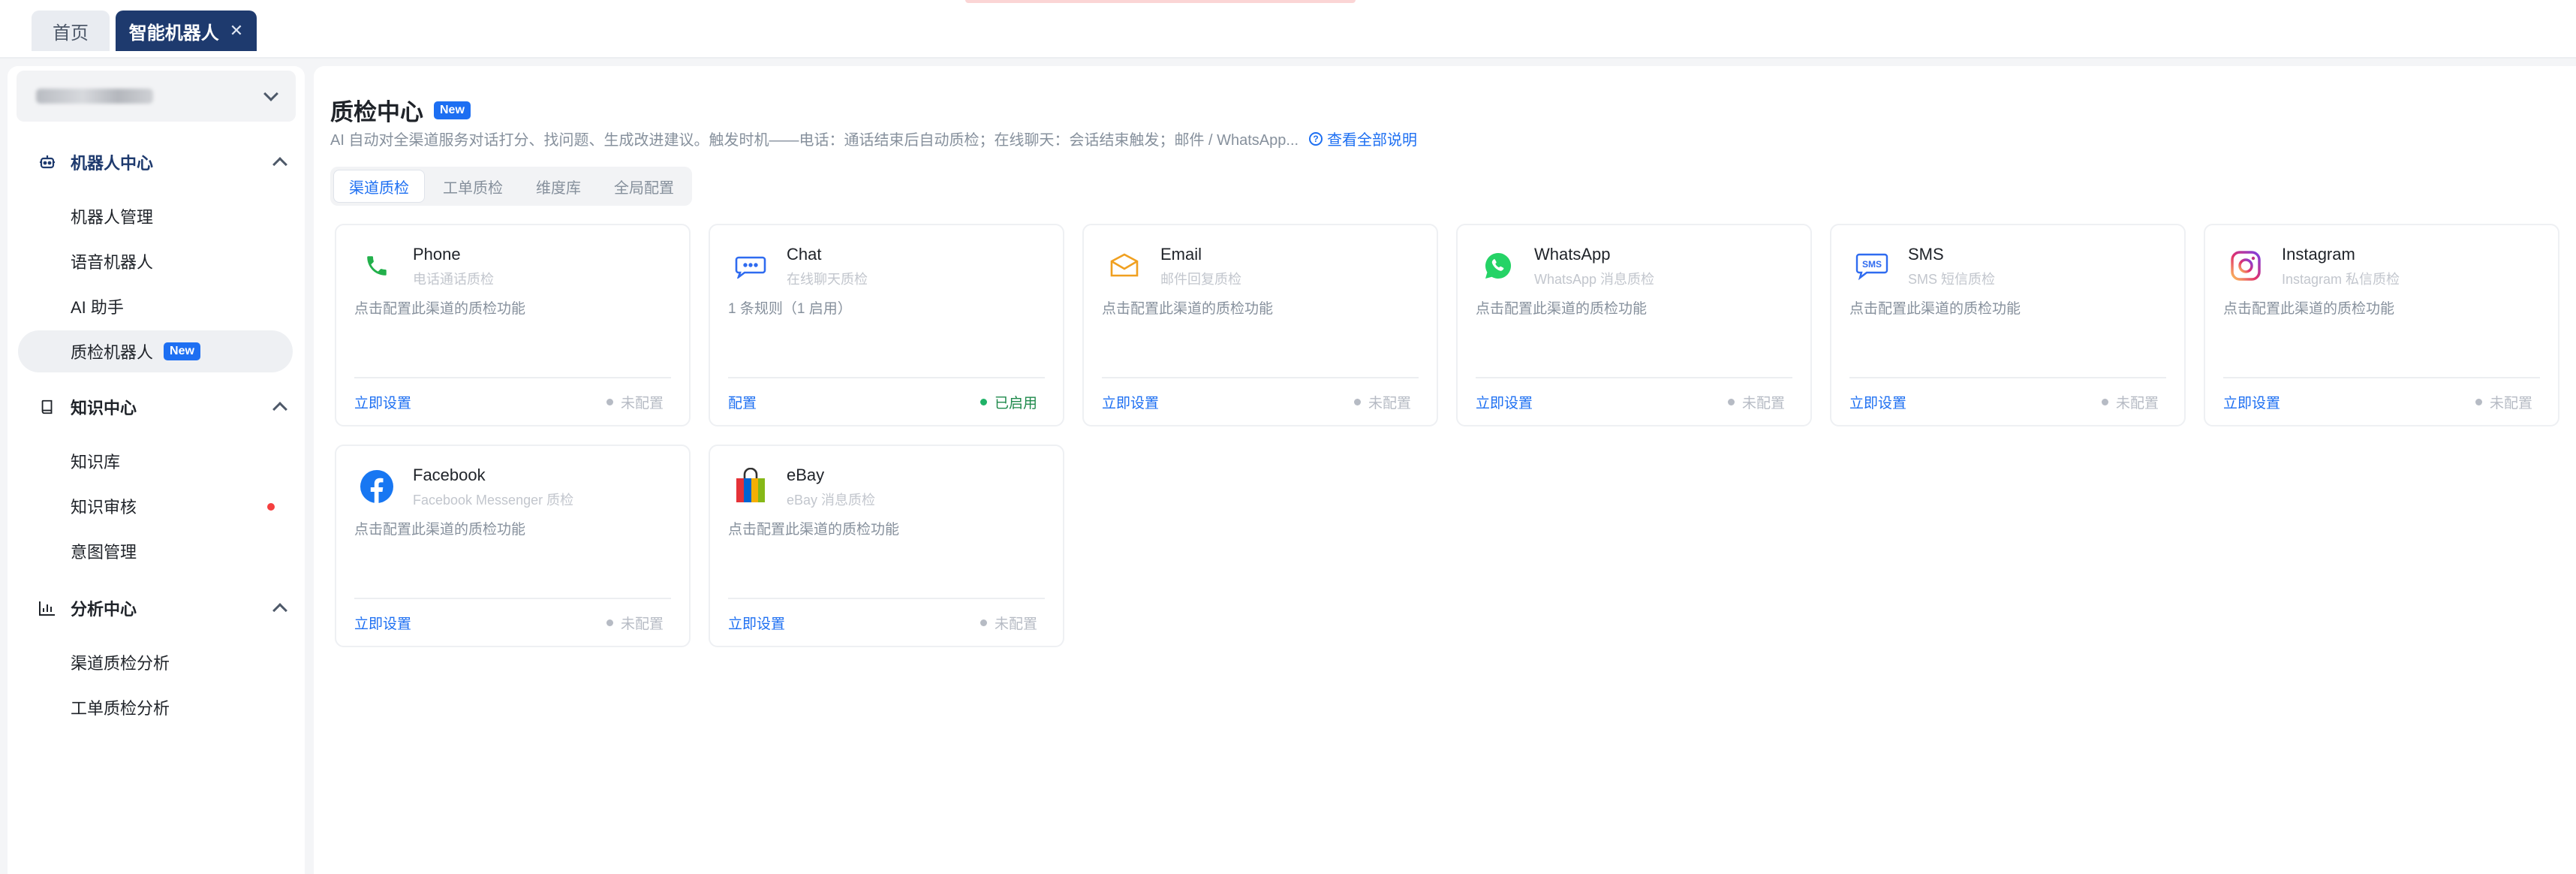  I want to click on tab-channel-qa: 渠道质检, so click(379, 186).